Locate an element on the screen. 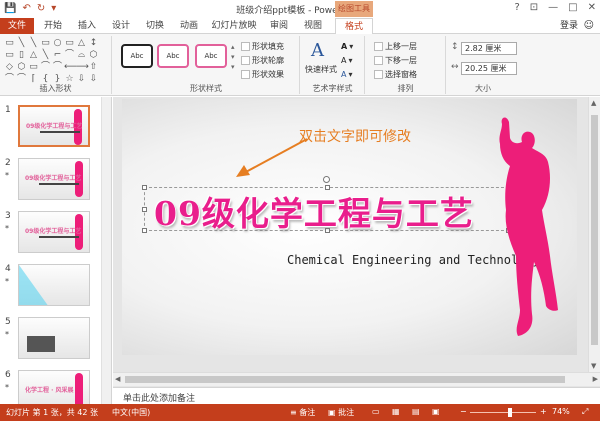 This screenshot has width=600, height=421. scroll-left-icon: ◀ is located at coordinates (117, 379).